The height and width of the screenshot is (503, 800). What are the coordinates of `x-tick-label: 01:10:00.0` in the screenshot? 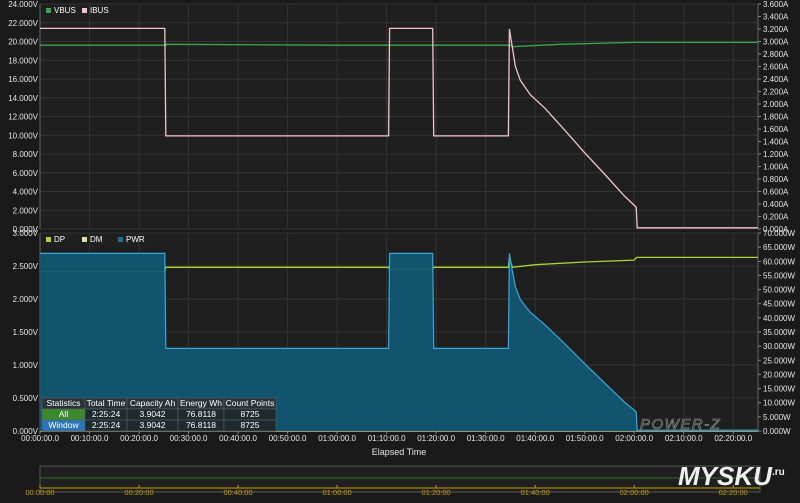 It's located at (387, 438).